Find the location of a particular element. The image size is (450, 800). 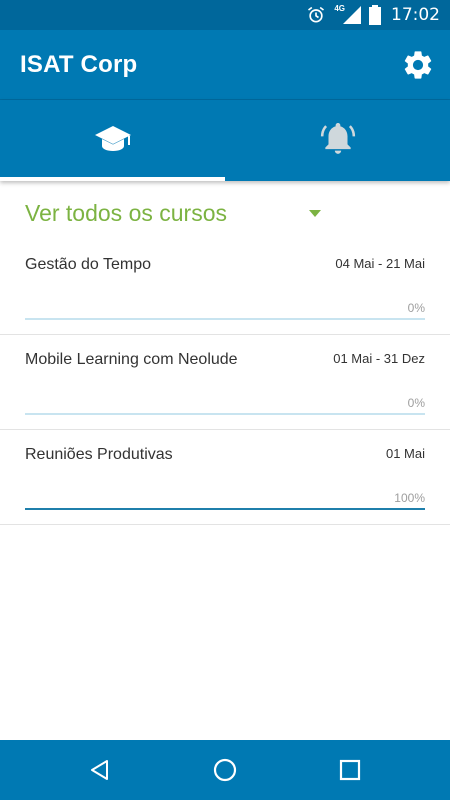

tab-notifications is located at coordinates (337, 140).